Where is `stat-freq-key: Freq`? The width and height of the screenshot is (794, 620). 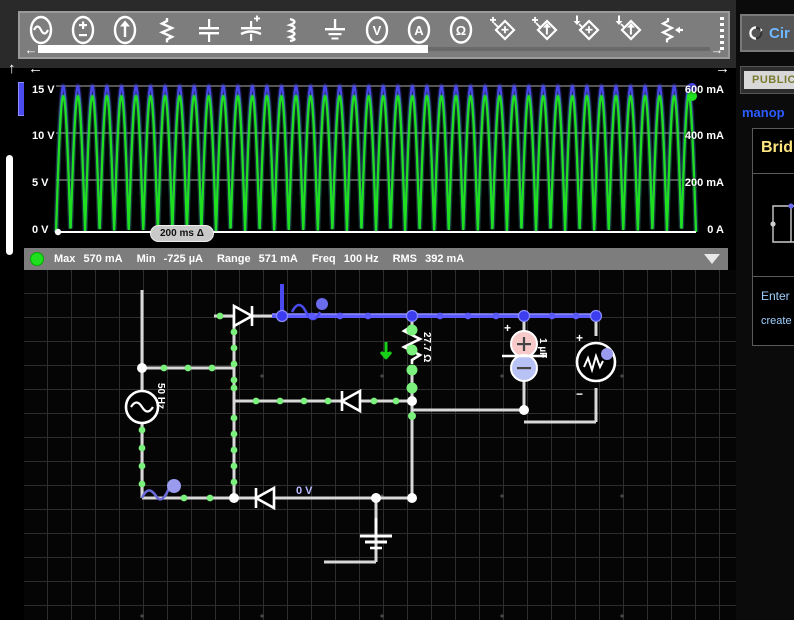
stat-freq-key: Freq is located at coordinates (323, 259).